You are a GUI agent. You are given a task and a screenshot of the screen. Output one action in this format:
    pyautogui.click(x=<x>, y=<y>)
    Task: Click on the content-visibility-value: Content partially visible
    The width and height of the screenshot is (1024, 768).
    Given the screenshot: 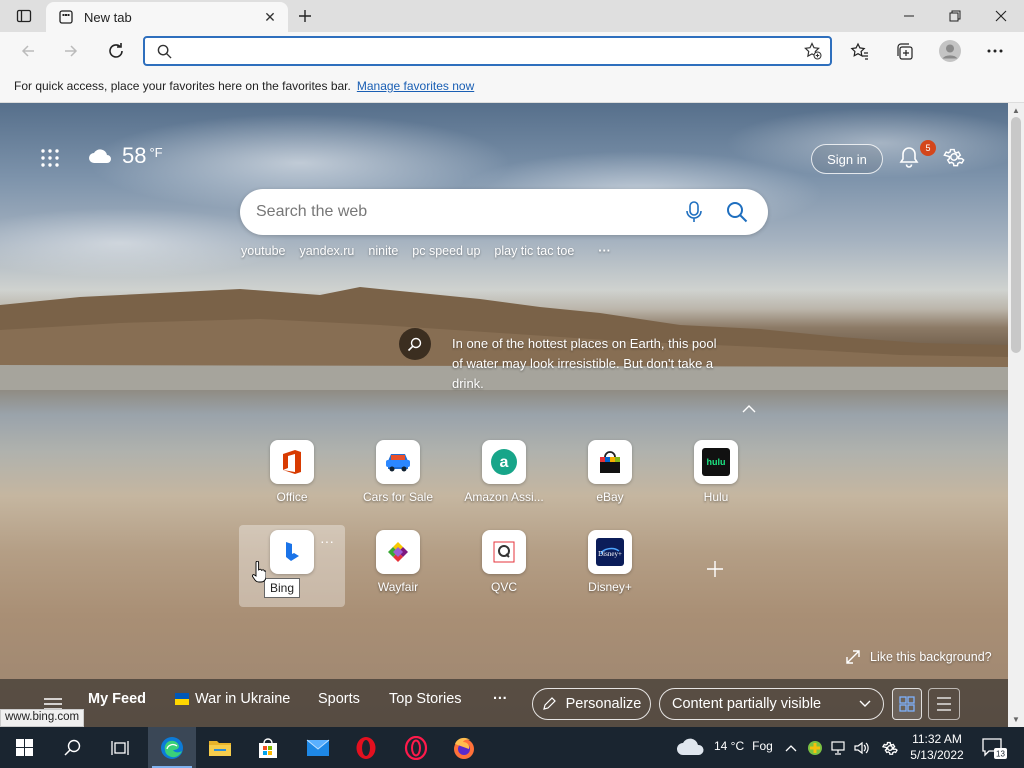 What is the action you would take?
    pyautogui.click(x=747, y=704)
    